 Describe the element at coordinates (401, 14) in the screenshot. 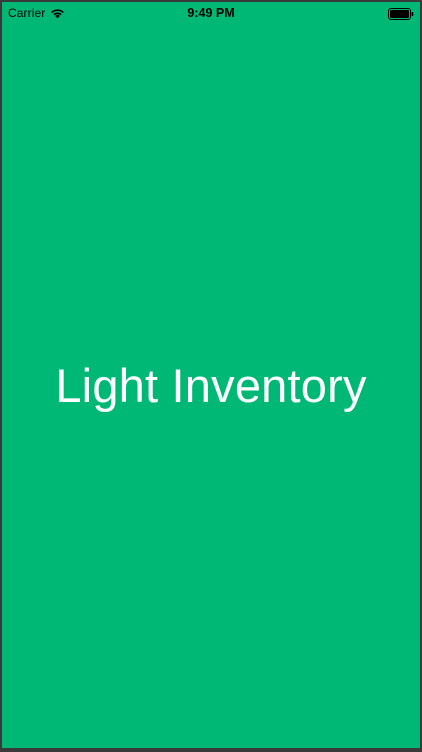

I see `battery-icon` at that location.